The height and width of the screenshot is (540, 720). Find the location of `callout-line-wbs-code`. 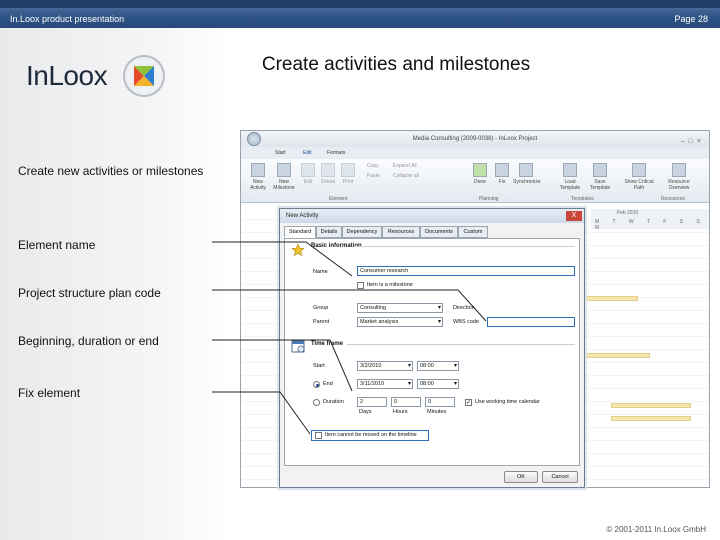

callout-line-wbs-code is located at coordinates (349, 305).